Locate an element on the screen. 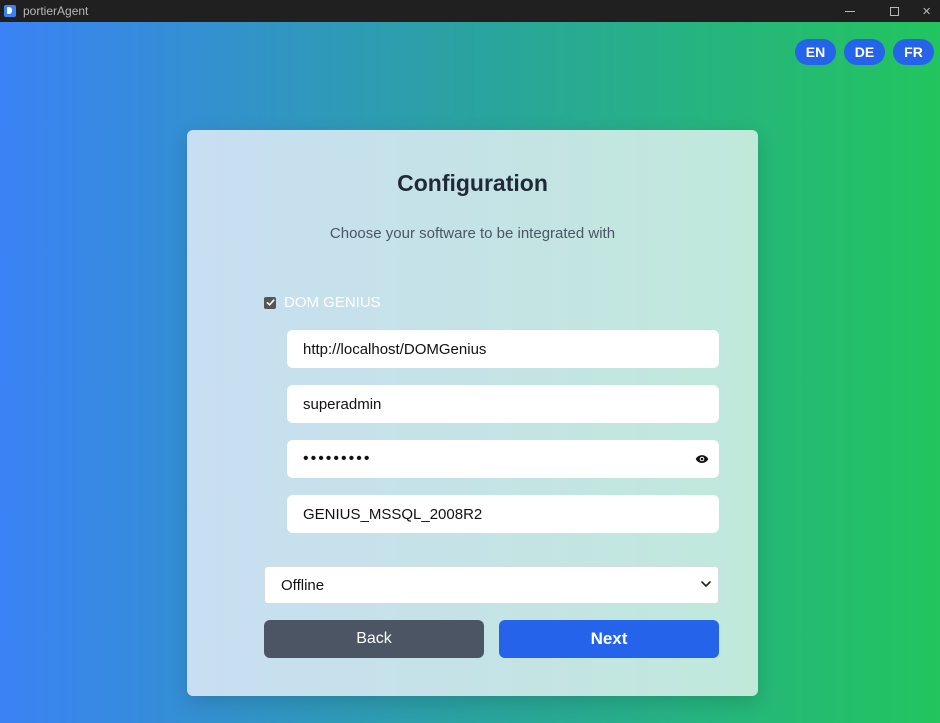 The height and width of the screenshot is (723, 940). close-icon: ✕ is located at coordinates (927, 11).